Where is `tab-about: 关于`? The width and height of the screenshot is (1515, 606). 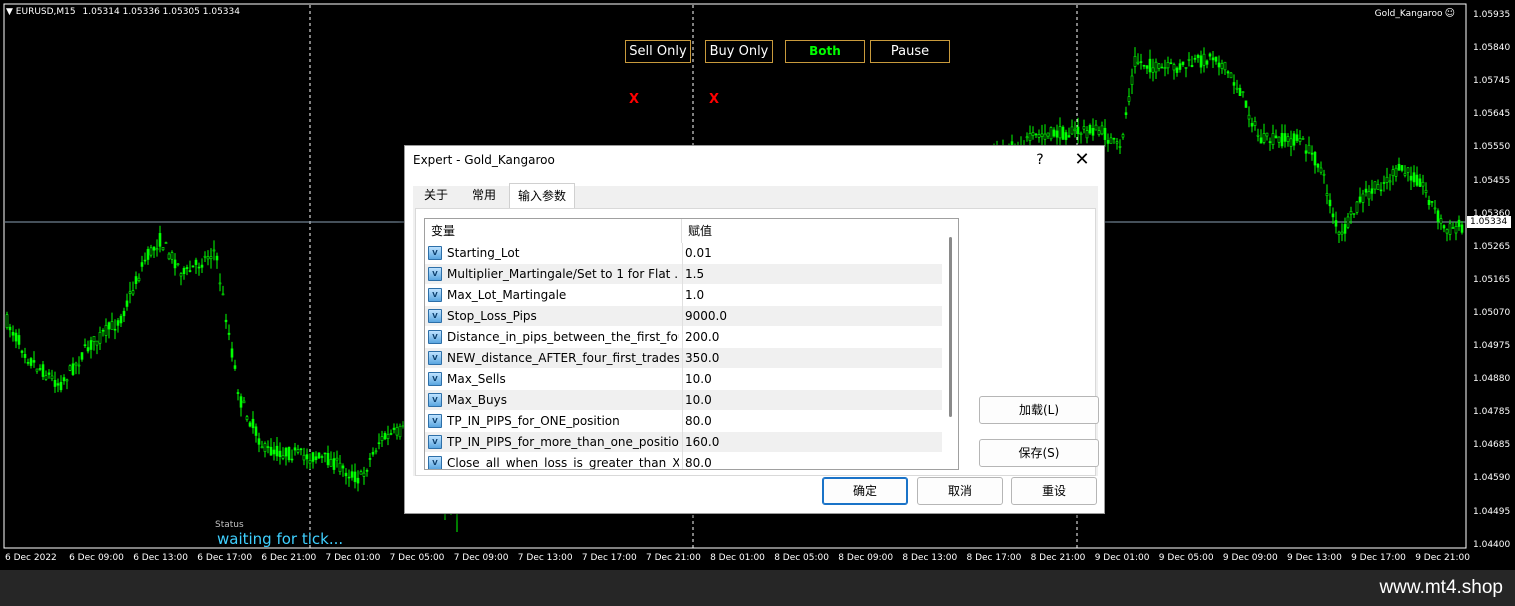 tab-about: 关于 is located at coordinates (436, 195).